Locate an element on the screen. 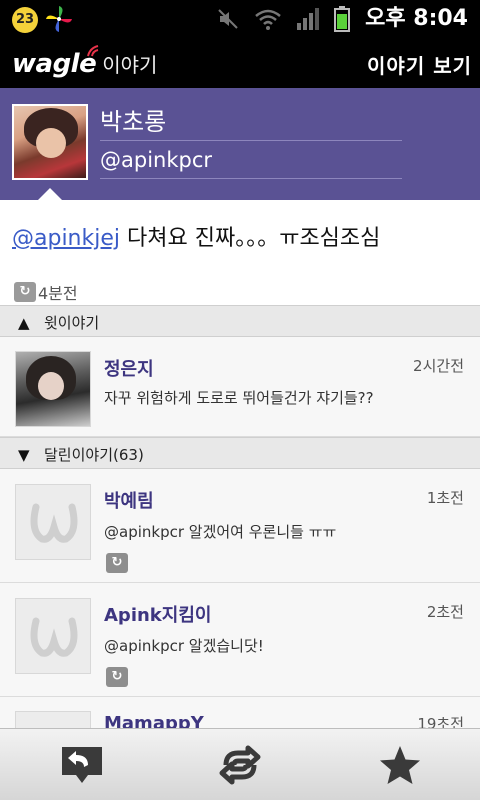 The width and height of the screenshot is (480, 800). list-item: Apink지킴이 2초전 @apinkpcr 알겠습니닷! ↻ is located at coordinates (240, 640).